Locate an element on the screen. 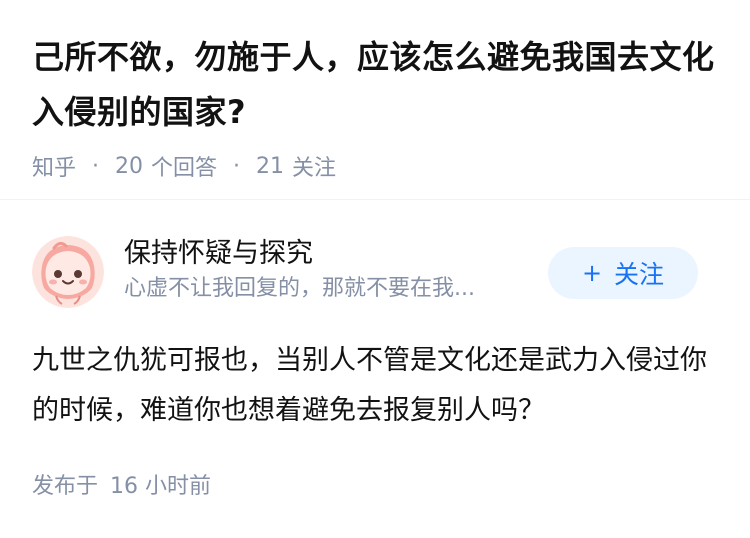  cartoon-avatar-icon is located at coordinates (68, 272).